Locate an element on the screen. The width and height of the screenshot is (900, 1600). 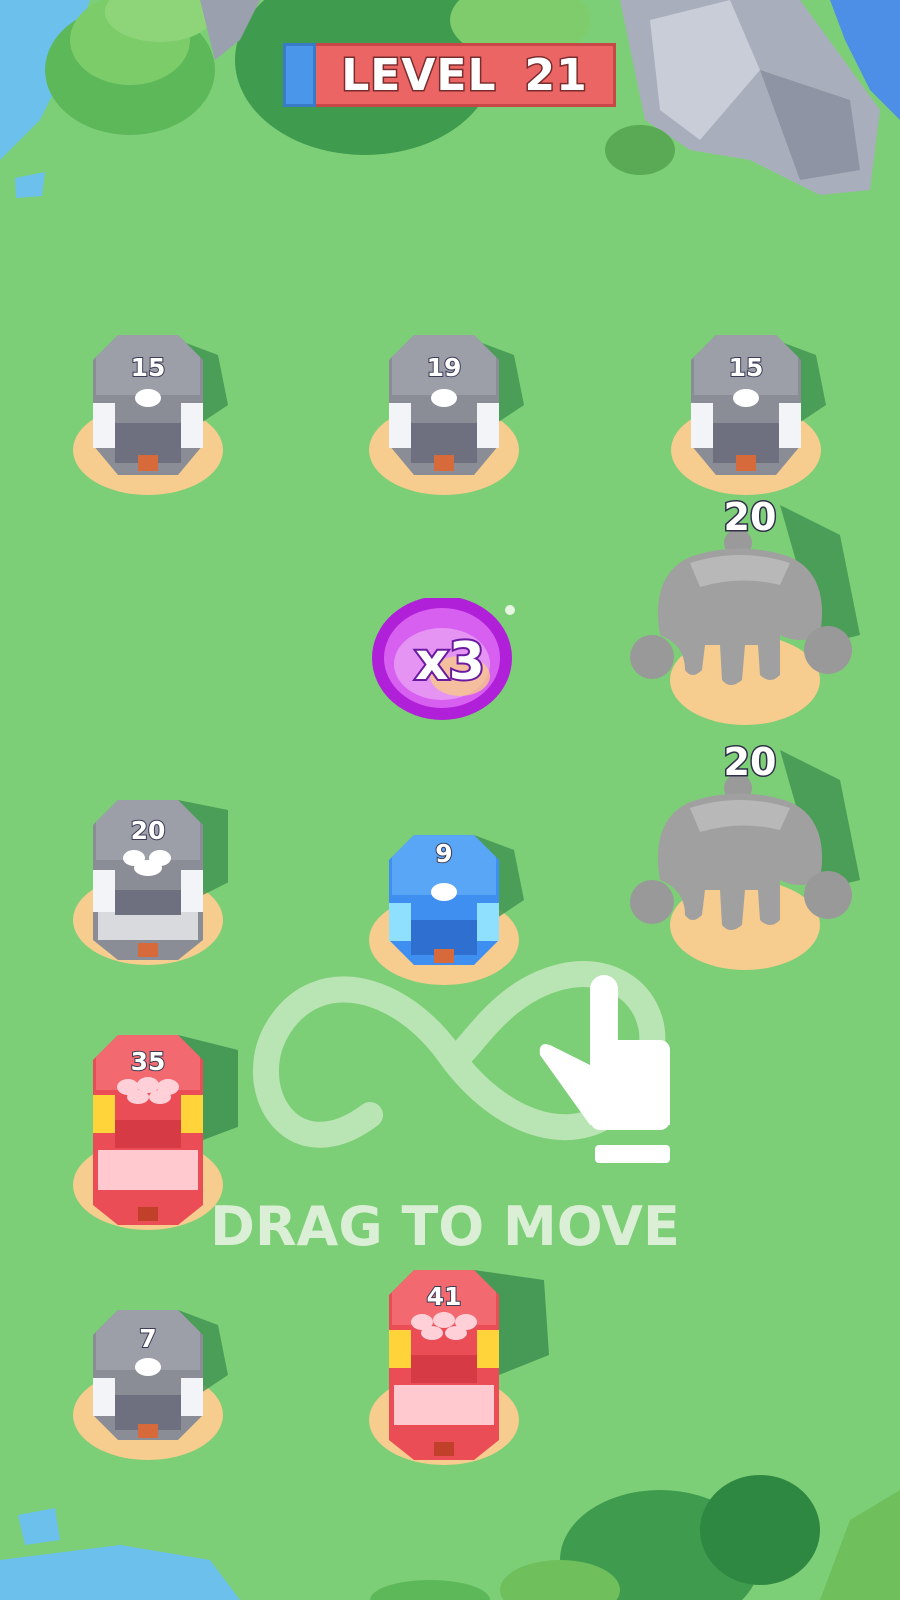
tutorial-hint-text: DRAG TO MOVE is located at coordinates (445, 1226).